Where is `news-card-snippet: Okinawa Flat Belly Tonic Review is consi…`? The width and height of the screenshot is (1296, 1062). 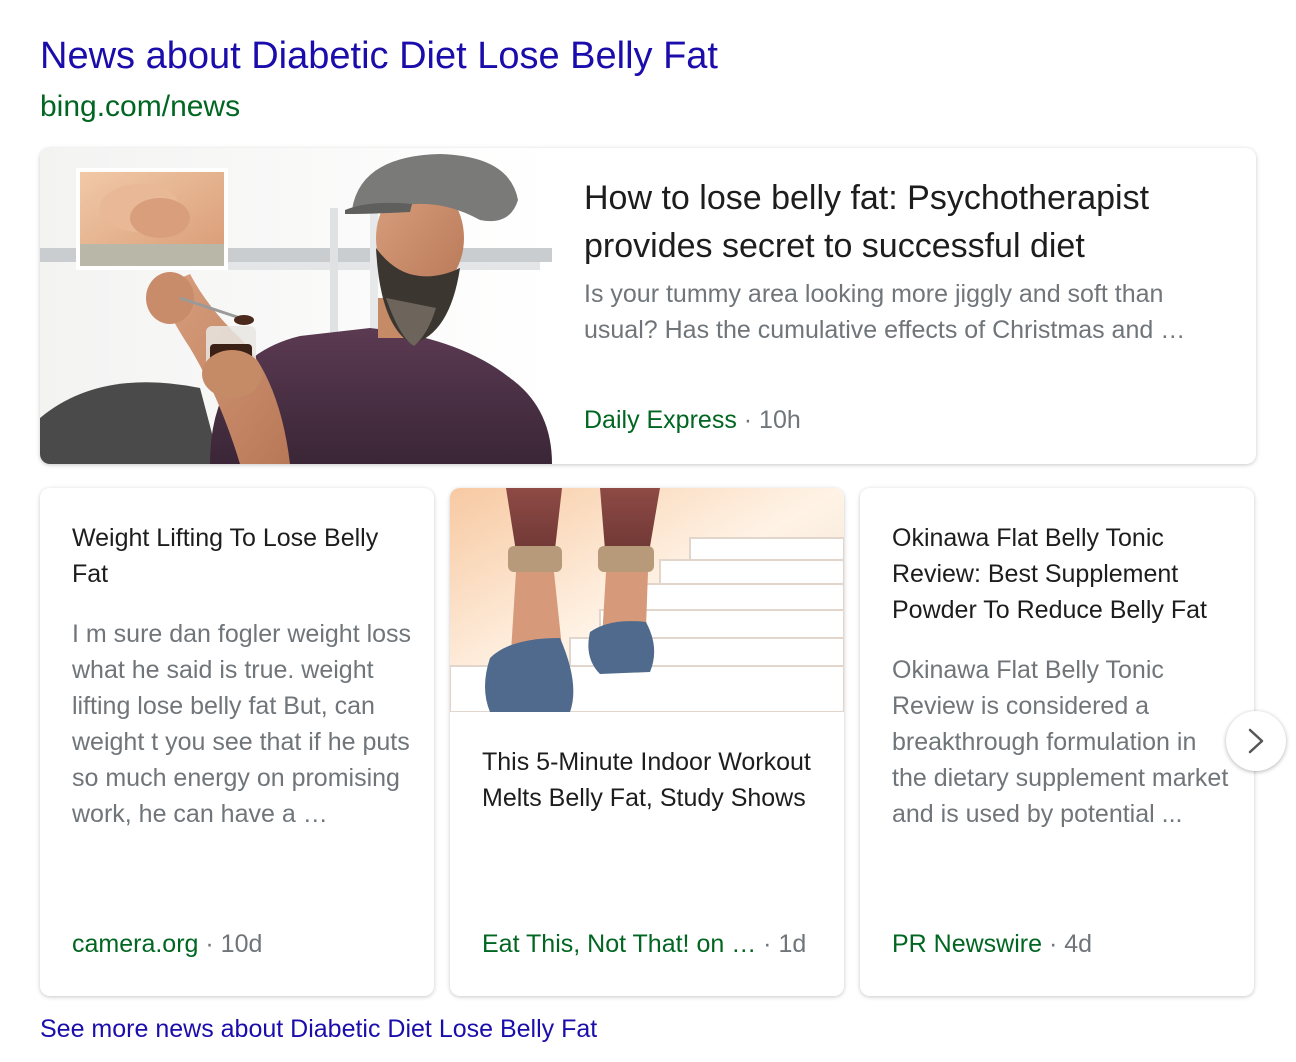
news-card-snippet: Okinawa Flat Belly Tonic Review is consi… is located at coordinates (1060, 742).